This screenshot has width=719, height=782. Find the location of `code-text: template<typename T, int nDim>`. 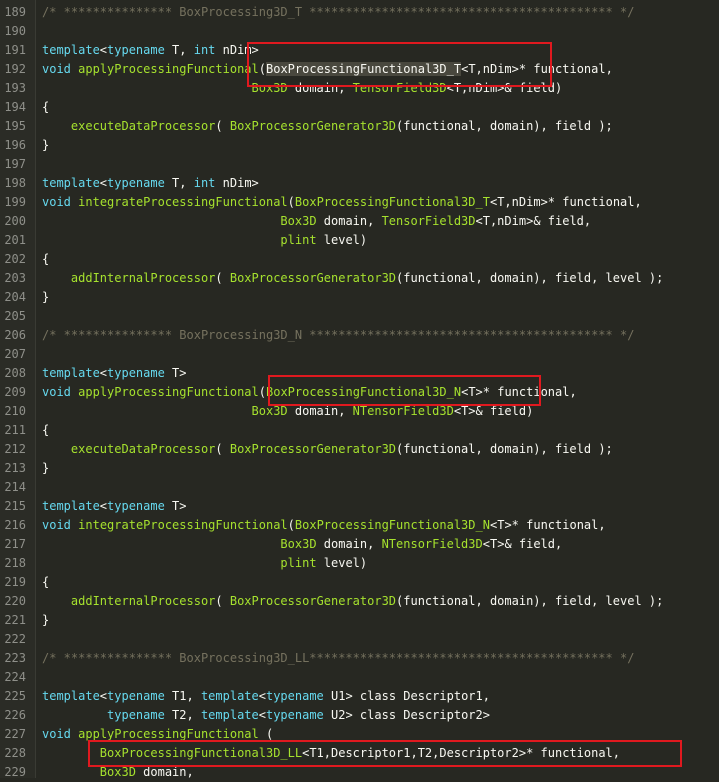

code-text: template<typename T, int nDim> is located at coordinates (150, 50).